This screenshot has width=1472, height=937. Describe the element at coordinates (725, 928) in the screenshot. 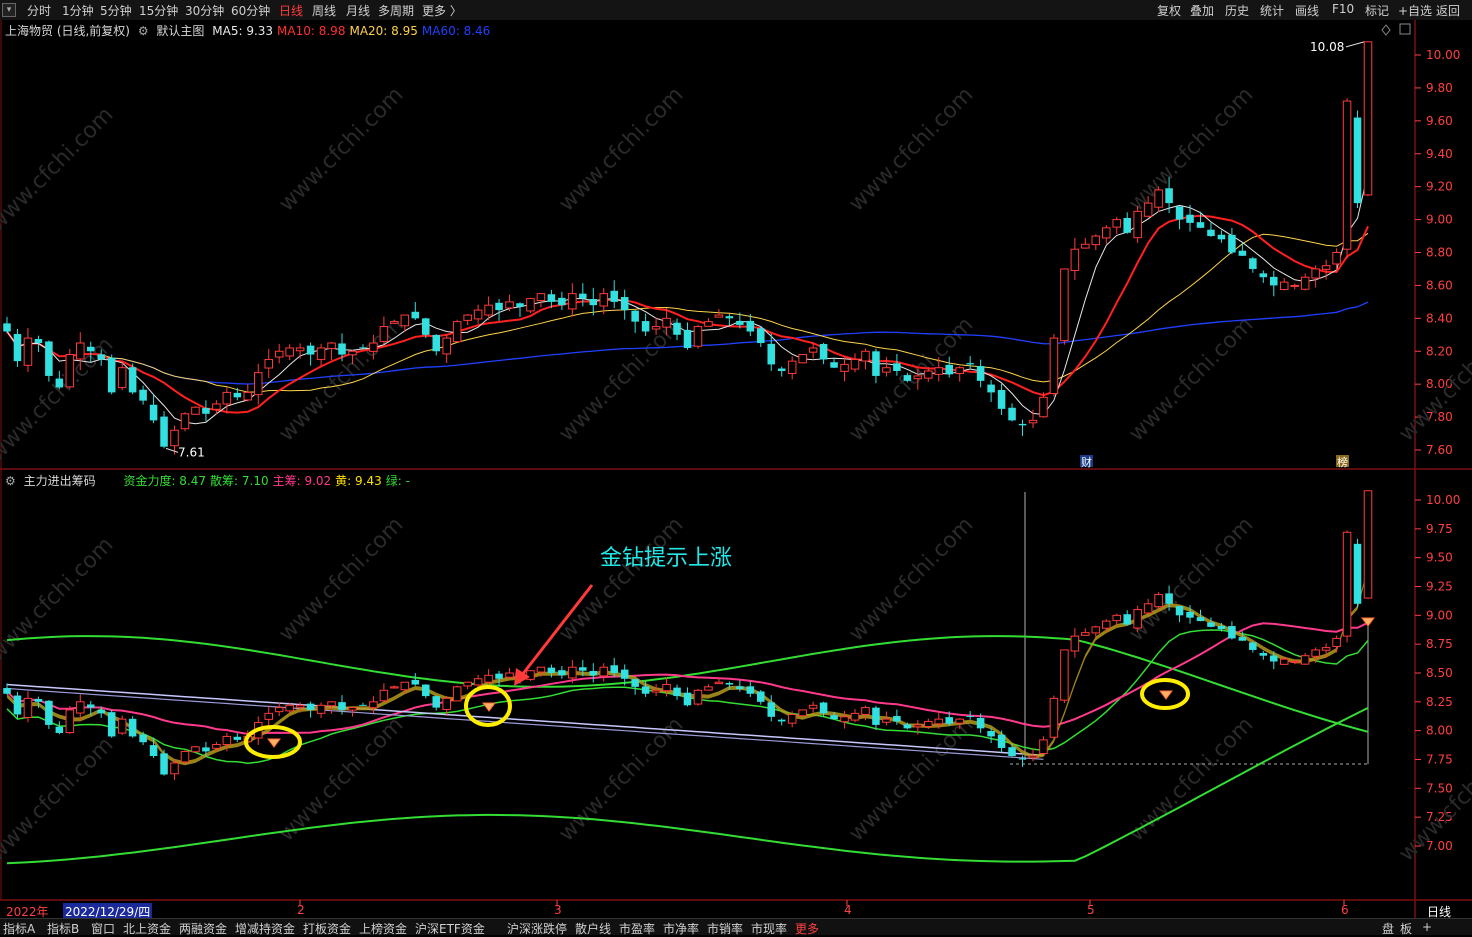

I see `indicator-tab: 市销率` at that location.